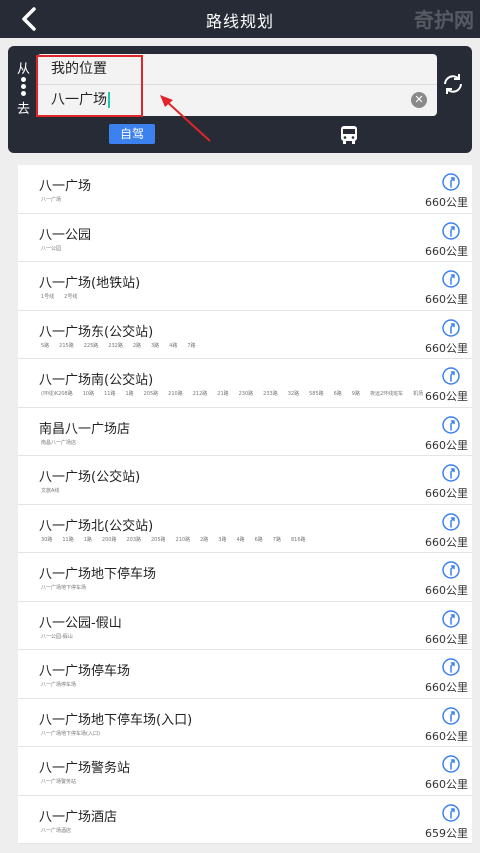  Describe the element at coordinates (116, 720) in the screenshot. I see `result-name: 八一广场地下停车场(入口)` at that location.